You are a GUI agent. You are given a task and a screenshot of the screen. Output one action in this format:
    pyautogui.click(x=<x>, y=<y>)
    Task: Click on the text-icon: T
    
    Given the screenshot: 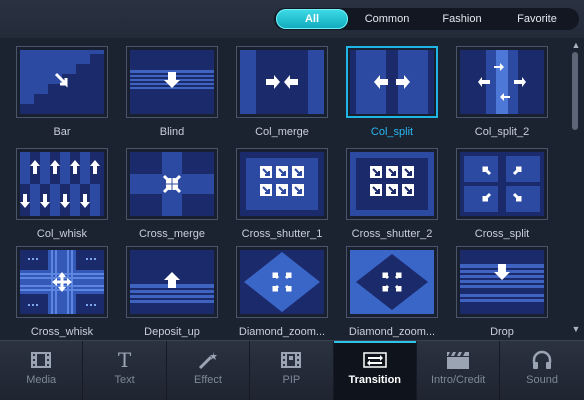 What is the action you would take?
    pyautogui.click(x=124, y=360)
    